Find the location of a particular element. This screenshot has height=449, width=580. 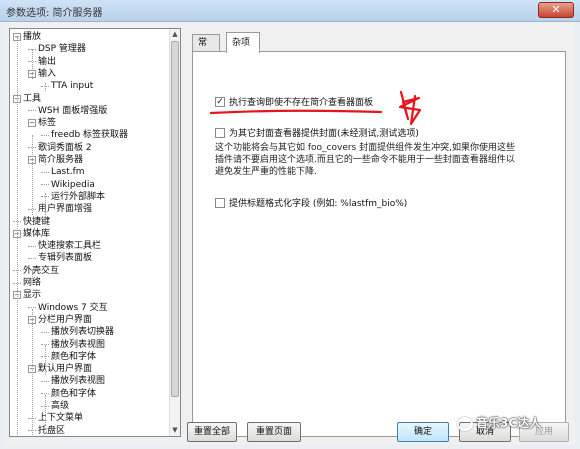

tree-item-wikipedia: Wikipedia is located at coordinates (68, 185).